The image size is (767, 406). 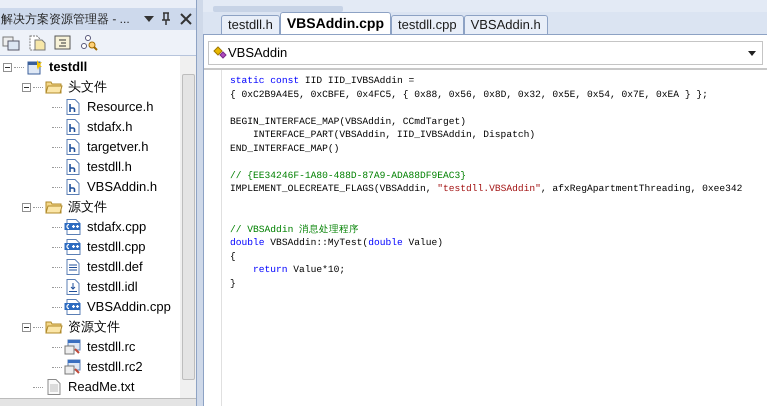 I want to click on code-line: // VBSAddin 消息处理程序, so click(x=295, y=229).